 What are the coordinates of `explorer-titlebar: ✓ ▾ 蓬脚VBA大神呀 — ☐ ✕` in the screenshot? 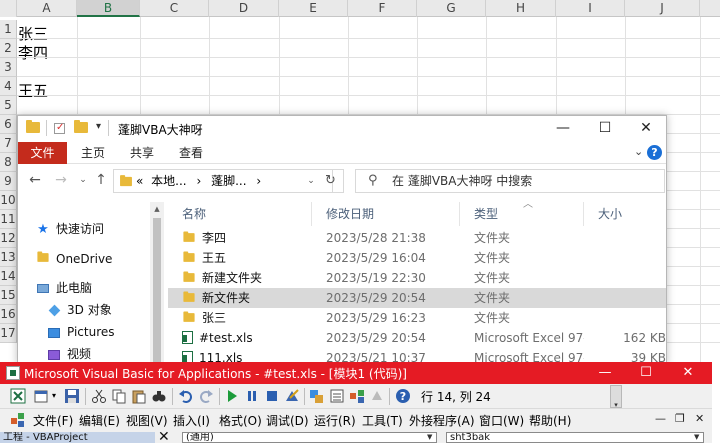 It's located at (342, 129).